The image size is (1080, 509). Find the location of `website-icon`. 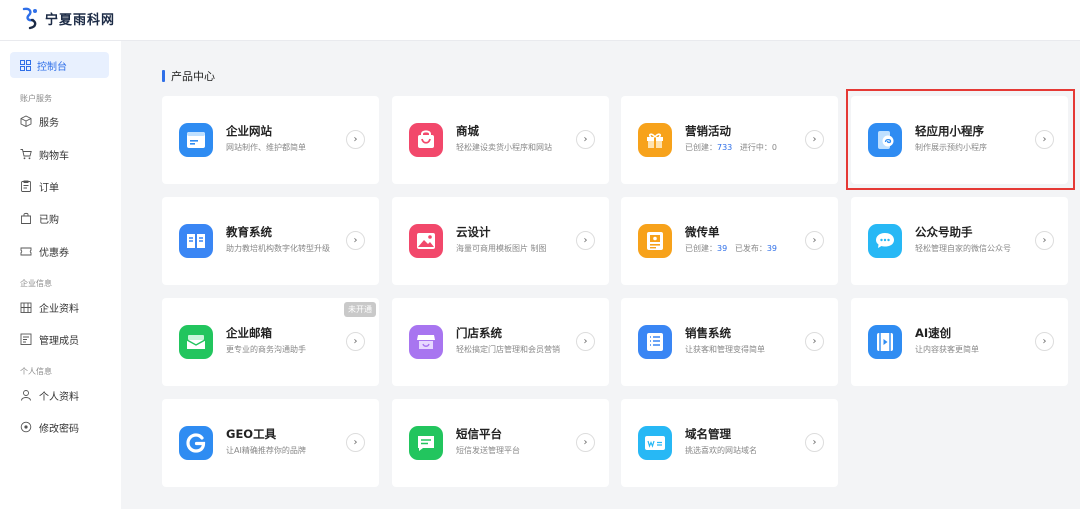

website-icon is located at coordinates (196, 140).